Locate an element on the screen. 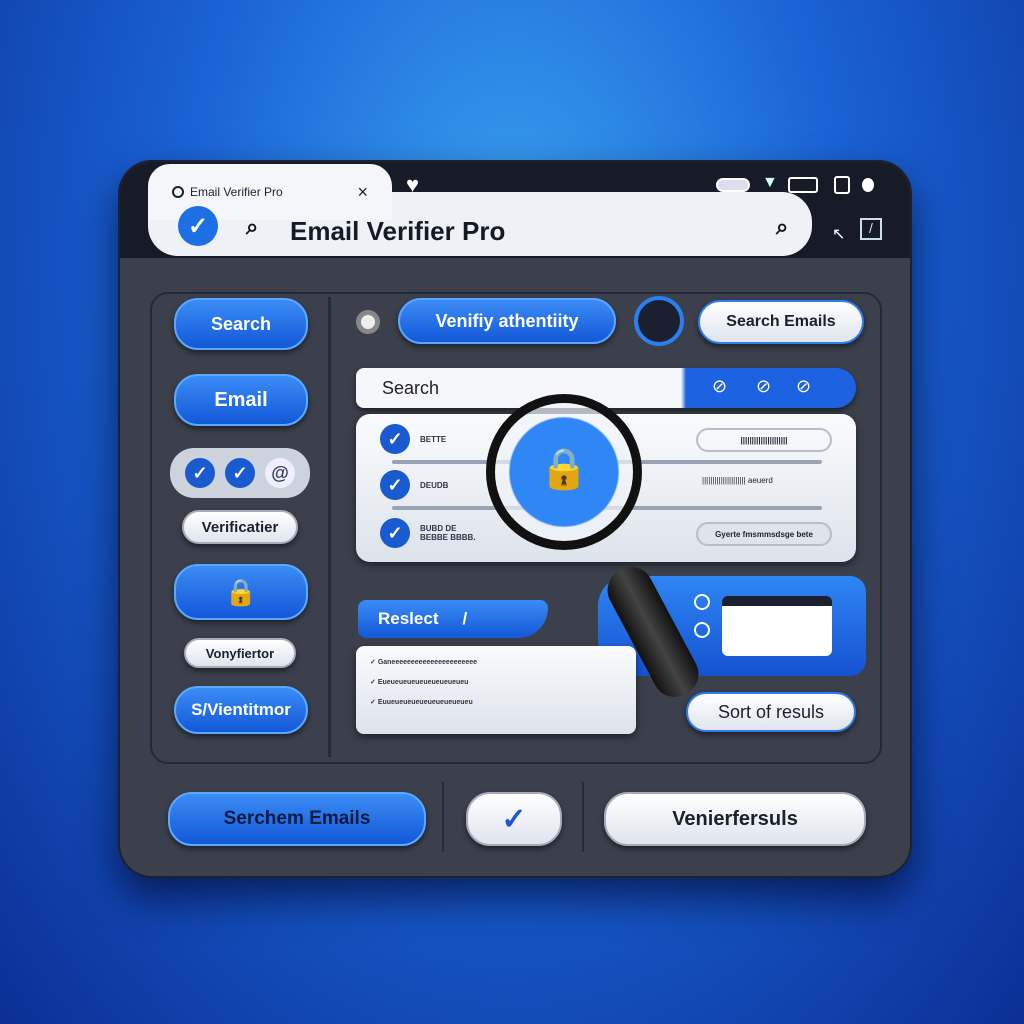 The image size is (1024, 1024). address-search-icon: ⌕ is located at coordinates (782, 227).